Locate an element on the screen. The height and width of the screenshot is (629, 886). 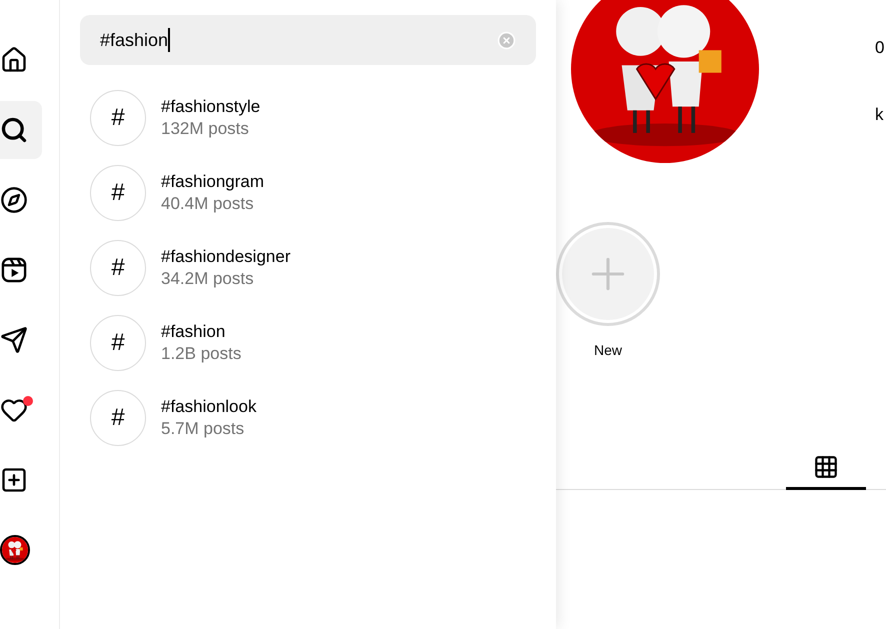
video-play-icon is located at coordinates (14, 270).